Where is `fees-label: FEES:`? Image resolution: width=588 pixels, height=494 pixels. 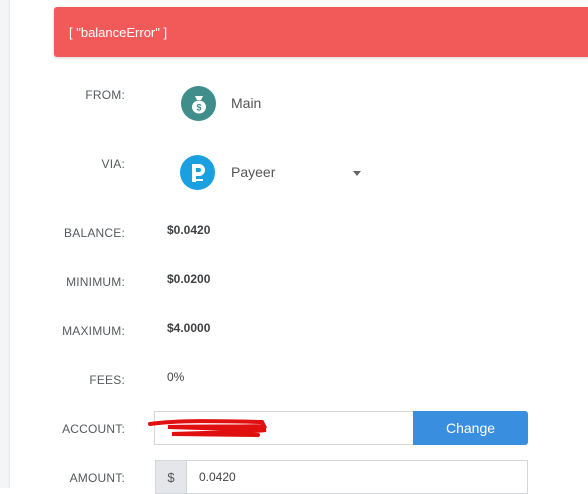 fees-label: FEES: is located at coordinates (107, 380).